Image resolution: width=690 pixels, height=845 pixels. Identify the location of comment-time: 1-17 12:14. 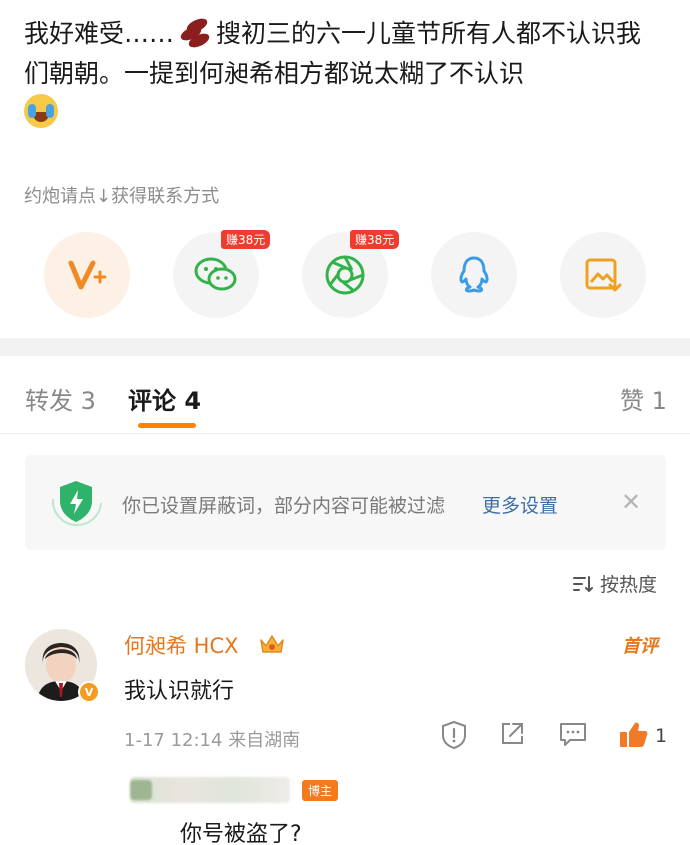
(173, 740).